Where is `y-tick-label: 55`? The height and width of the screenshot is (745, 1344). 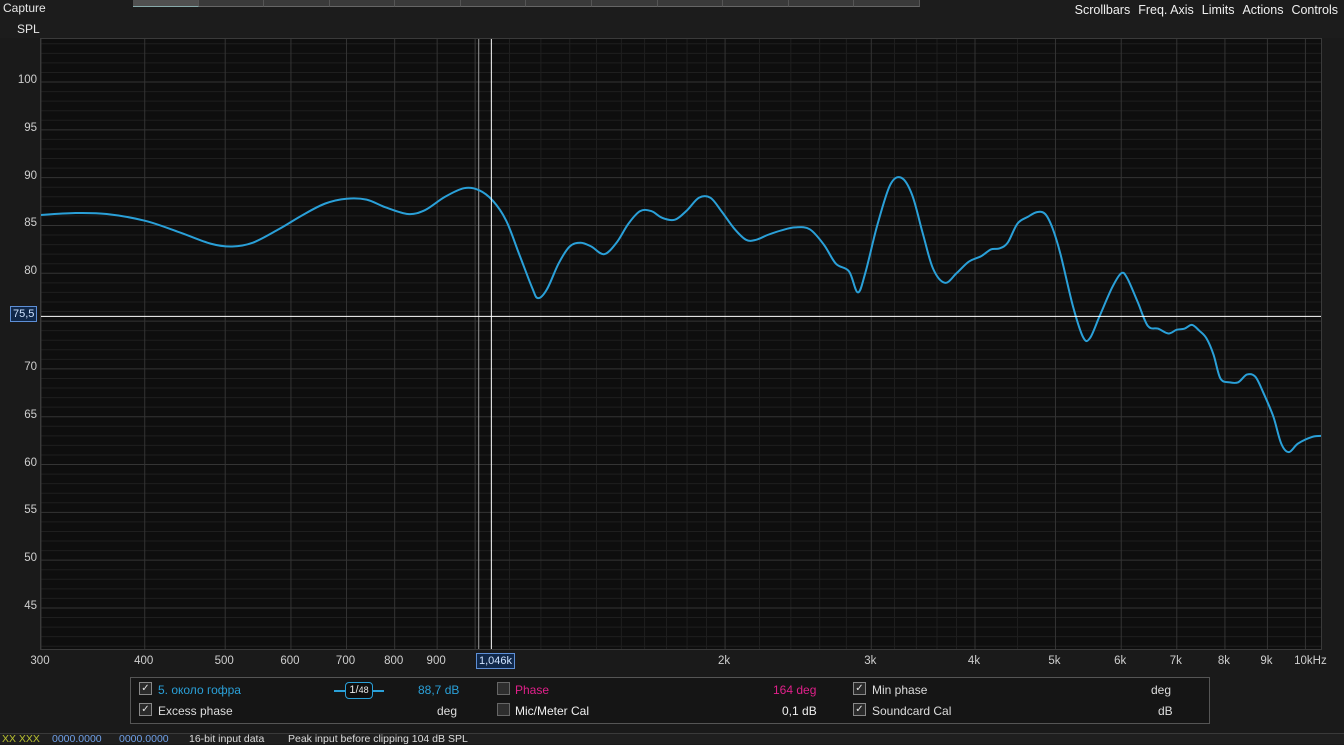
y-tick-label: 55 is located at coordinates (30, 510).